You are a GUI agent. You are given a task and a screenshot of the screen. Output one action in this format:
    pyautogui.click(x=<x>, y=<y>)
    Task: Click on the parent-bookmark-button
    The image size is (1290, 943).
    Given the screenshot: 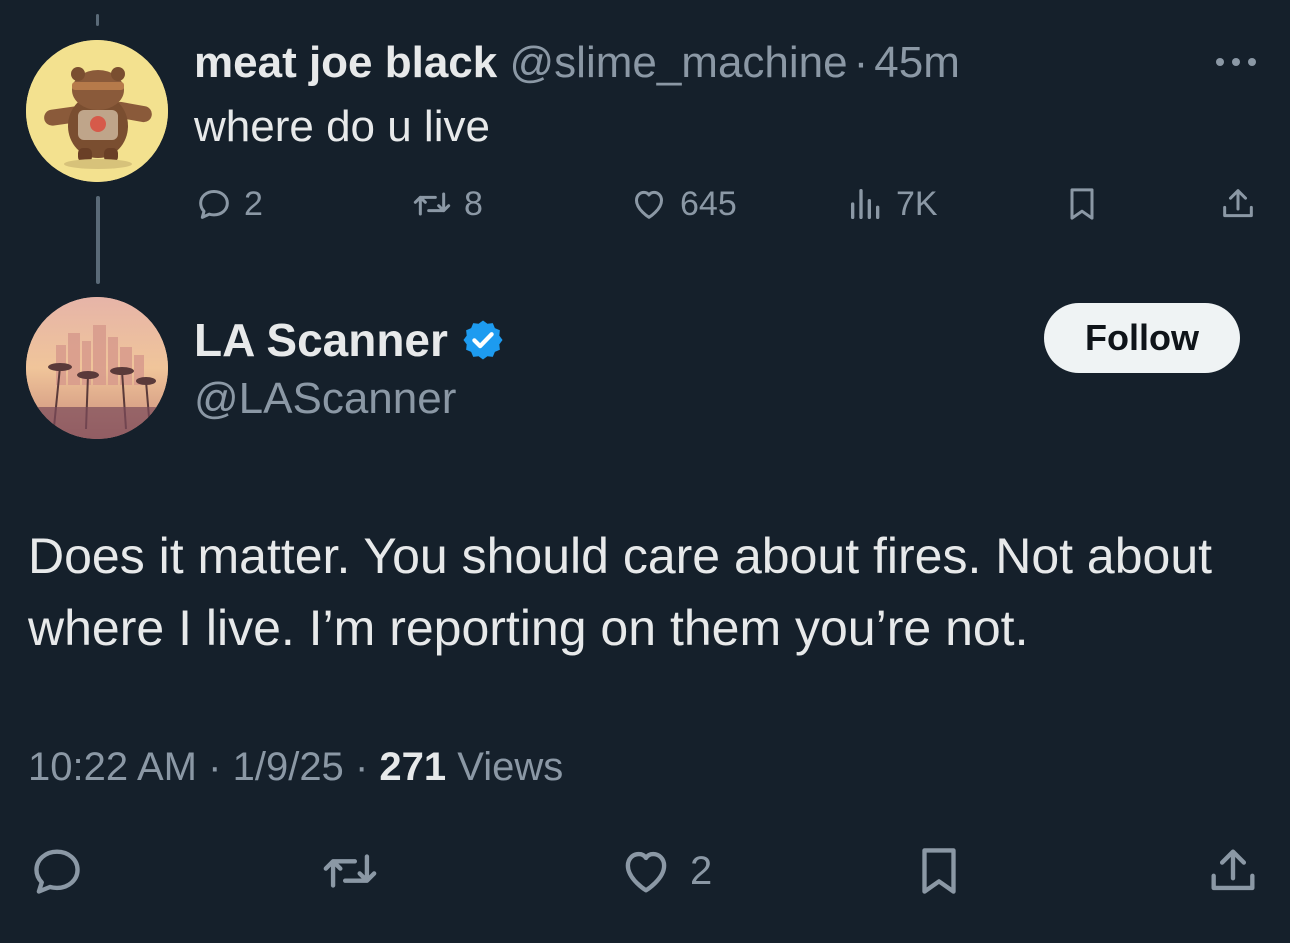 What is the action you would take?
    pyautogui.click(x=1082, y=204)
    